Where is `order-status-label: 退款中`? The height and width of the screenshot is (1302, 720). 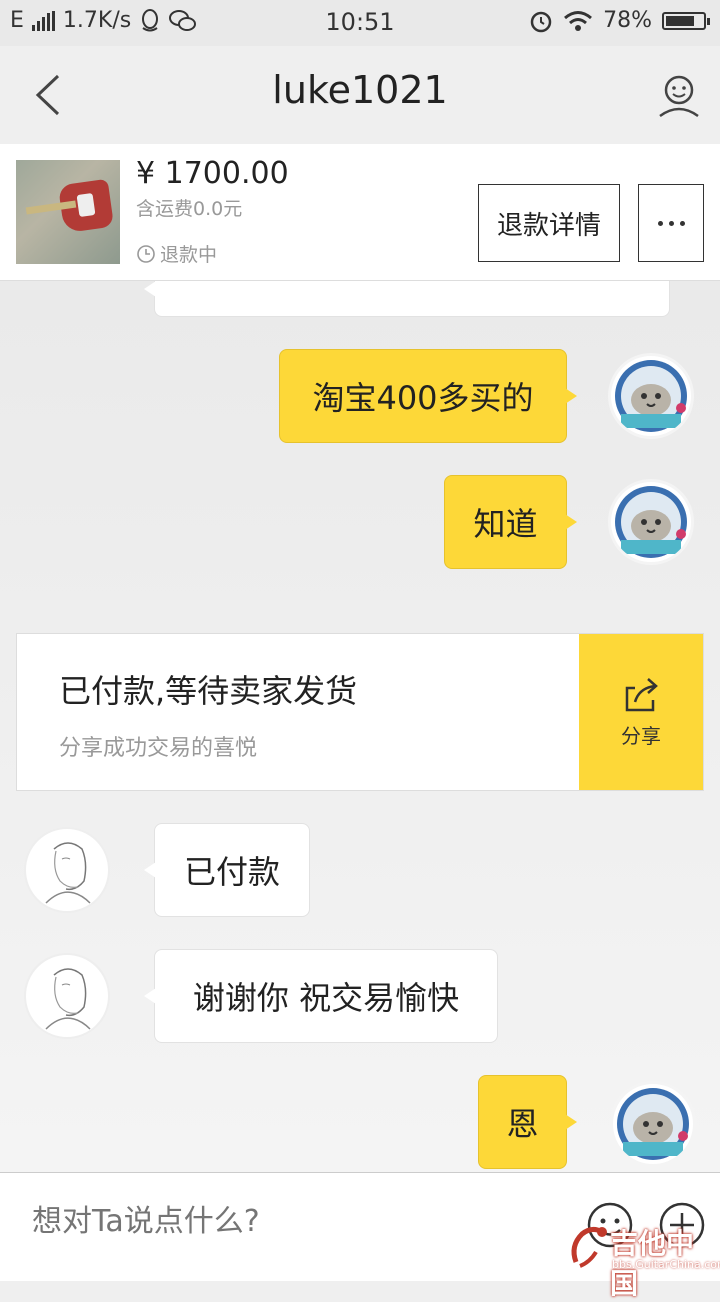
order-status-label: 退款中 is located at coordinates (189, 255).